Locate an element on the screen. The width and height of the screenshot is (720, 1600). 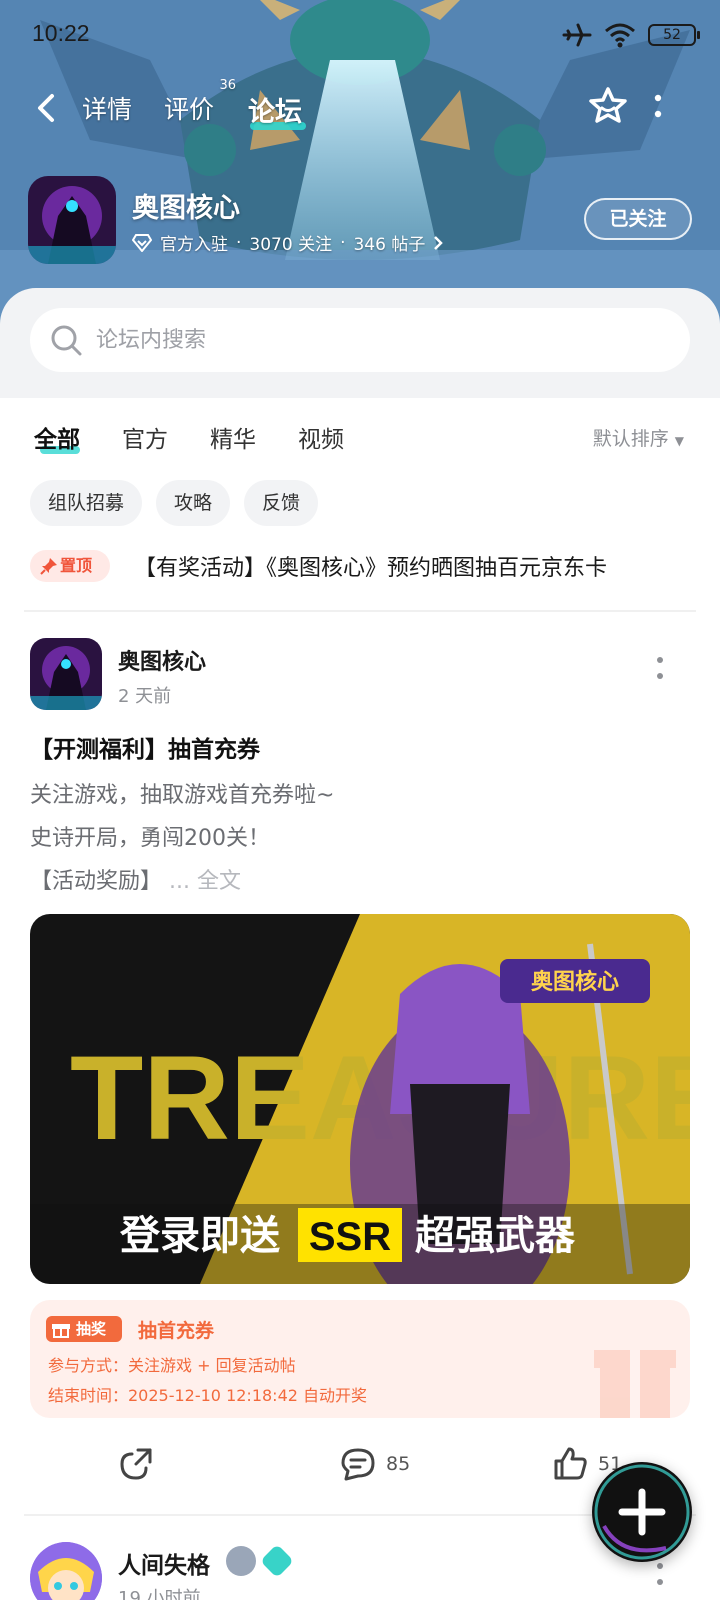
forum-search-input is located at coordinates (366, 340).